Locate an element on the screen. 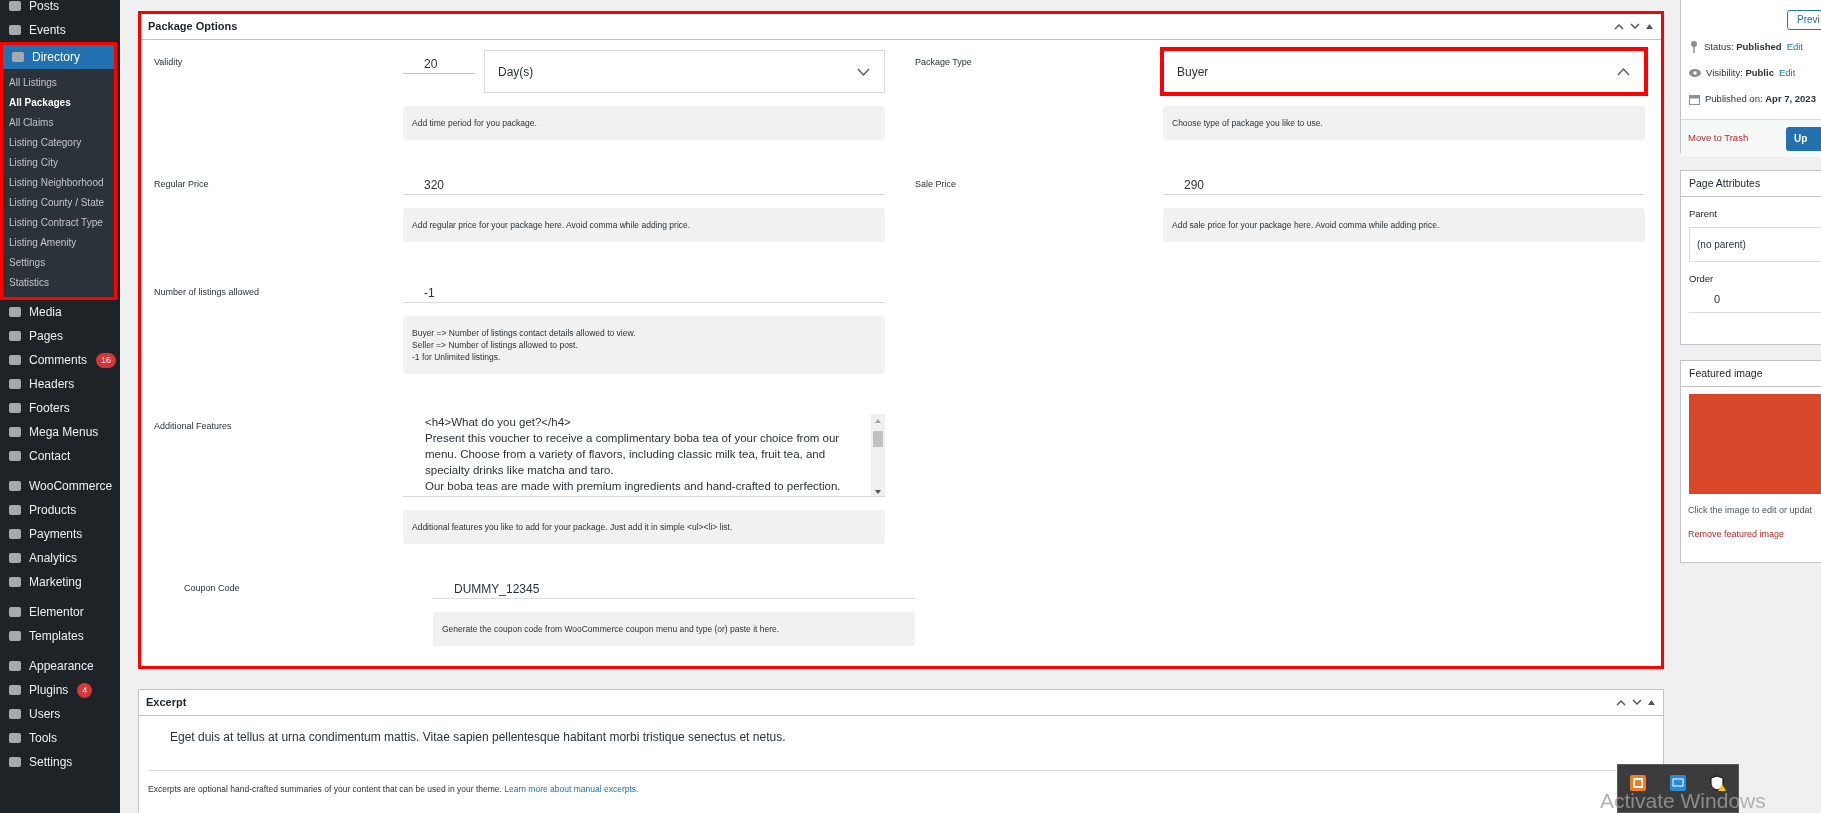 This screenshot has height=813, width=1821. app-icon is located at coordinates (1638, 783).